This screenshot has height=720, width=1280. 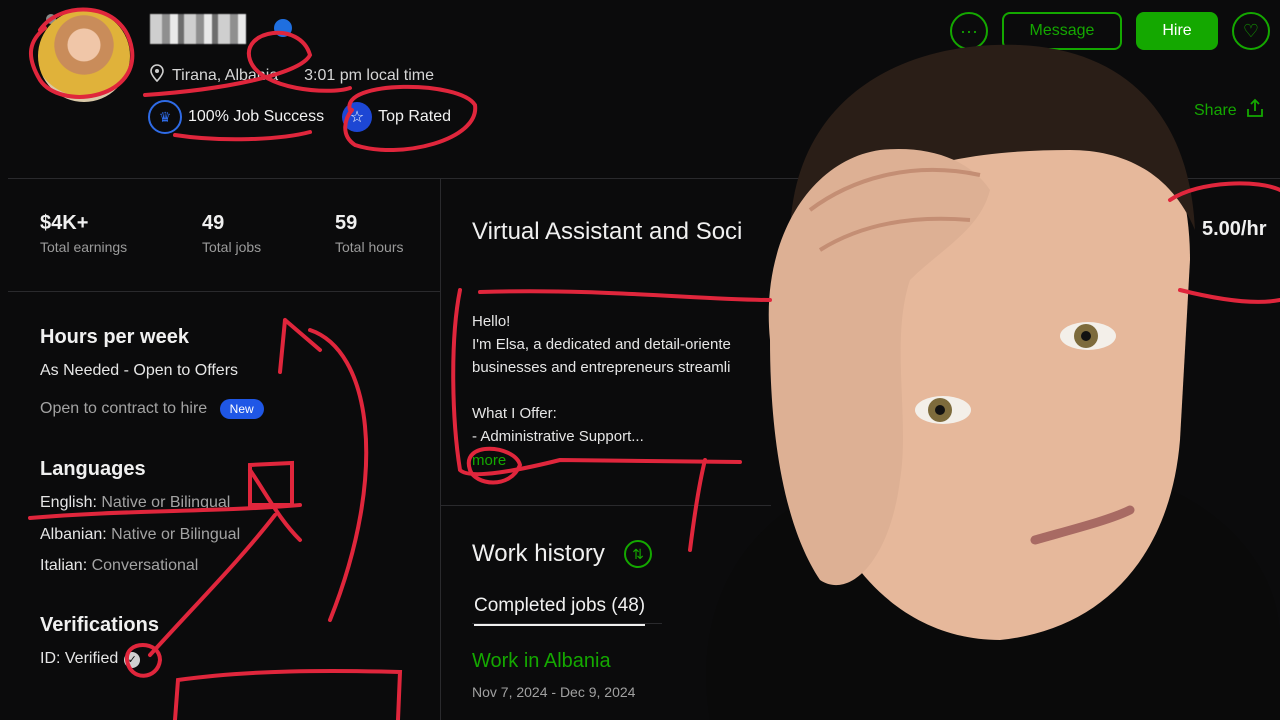 I want to click on job-title-link: Work in Albania, so click(x=541, y=661).